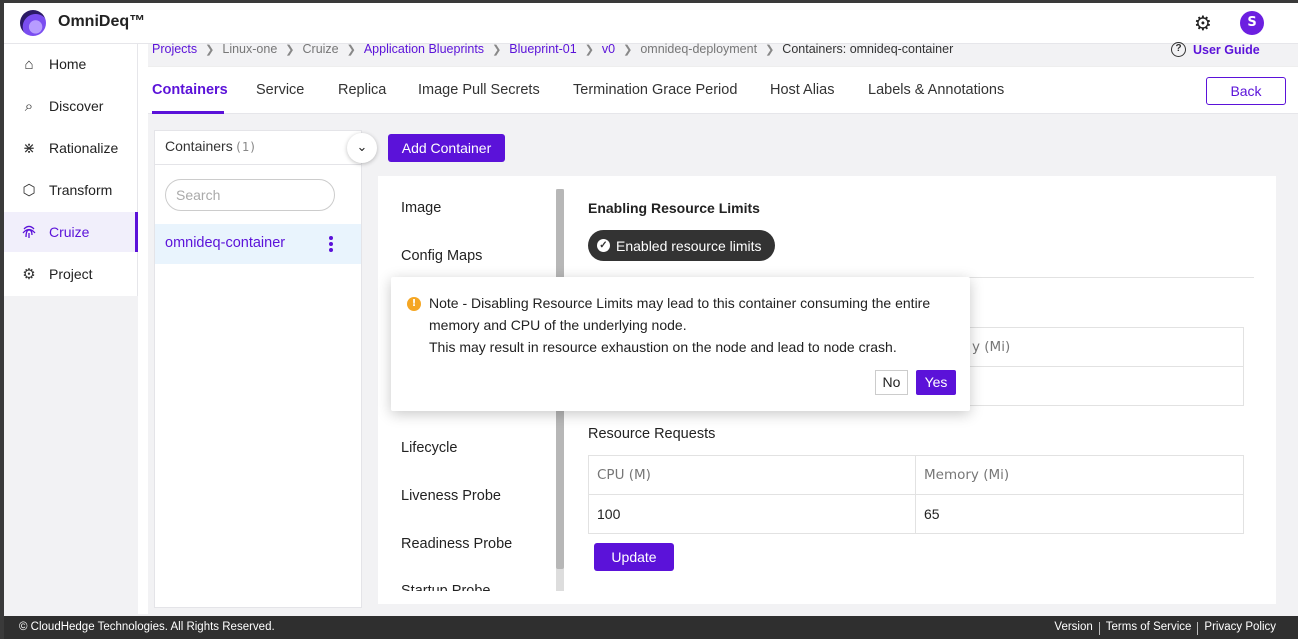 This screenshot has width=1298, height=639. What do you see at coordinates (81, 190) in the screenshot?
I see `sidebar-item-label: Transform` at bounding box center [81, 190].